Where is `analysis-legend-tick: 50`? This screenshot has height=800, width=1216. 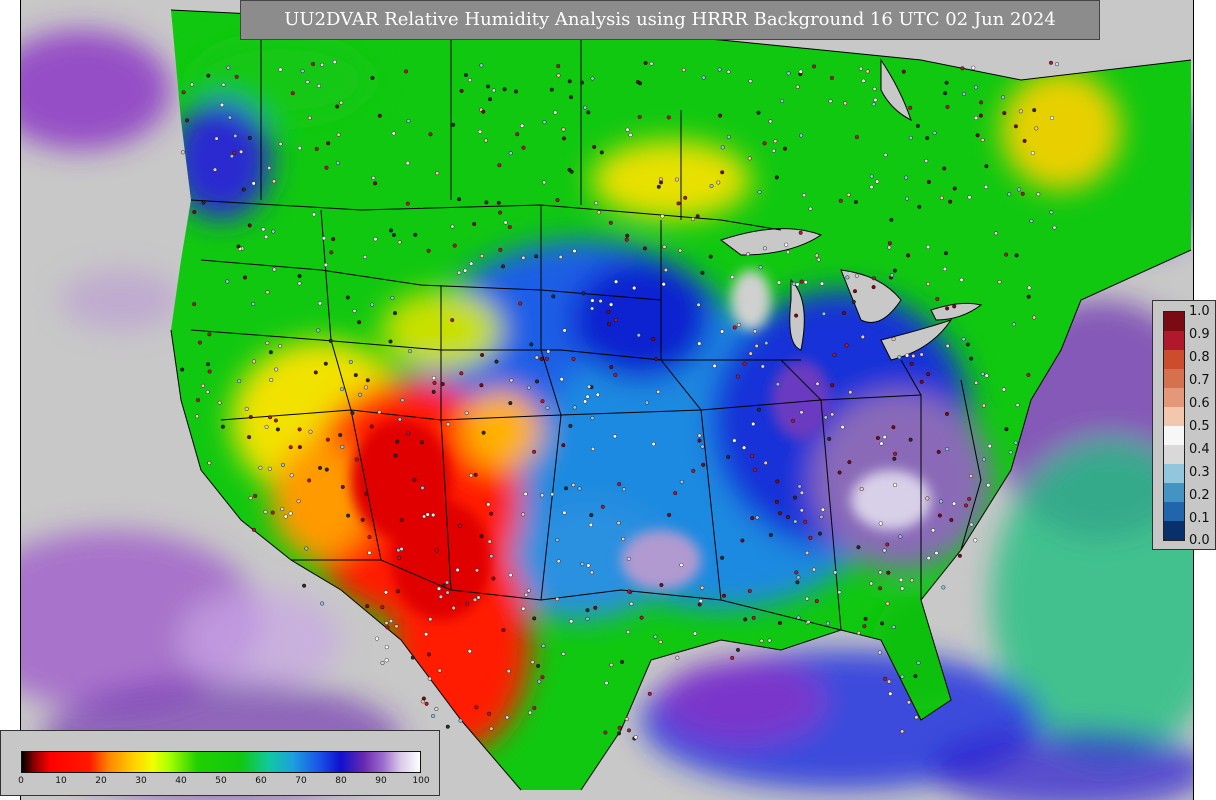 analysis-legend-tick: 50 is located at coordinates (221, 781).